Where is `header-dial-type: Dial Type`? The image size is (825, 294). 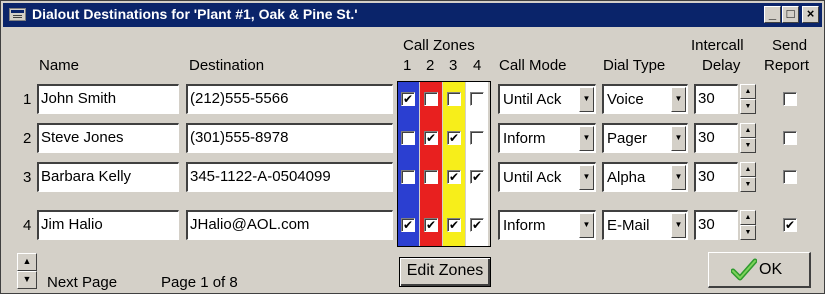
header-dial-type: Dial Type is located at coordinates (634, 65).